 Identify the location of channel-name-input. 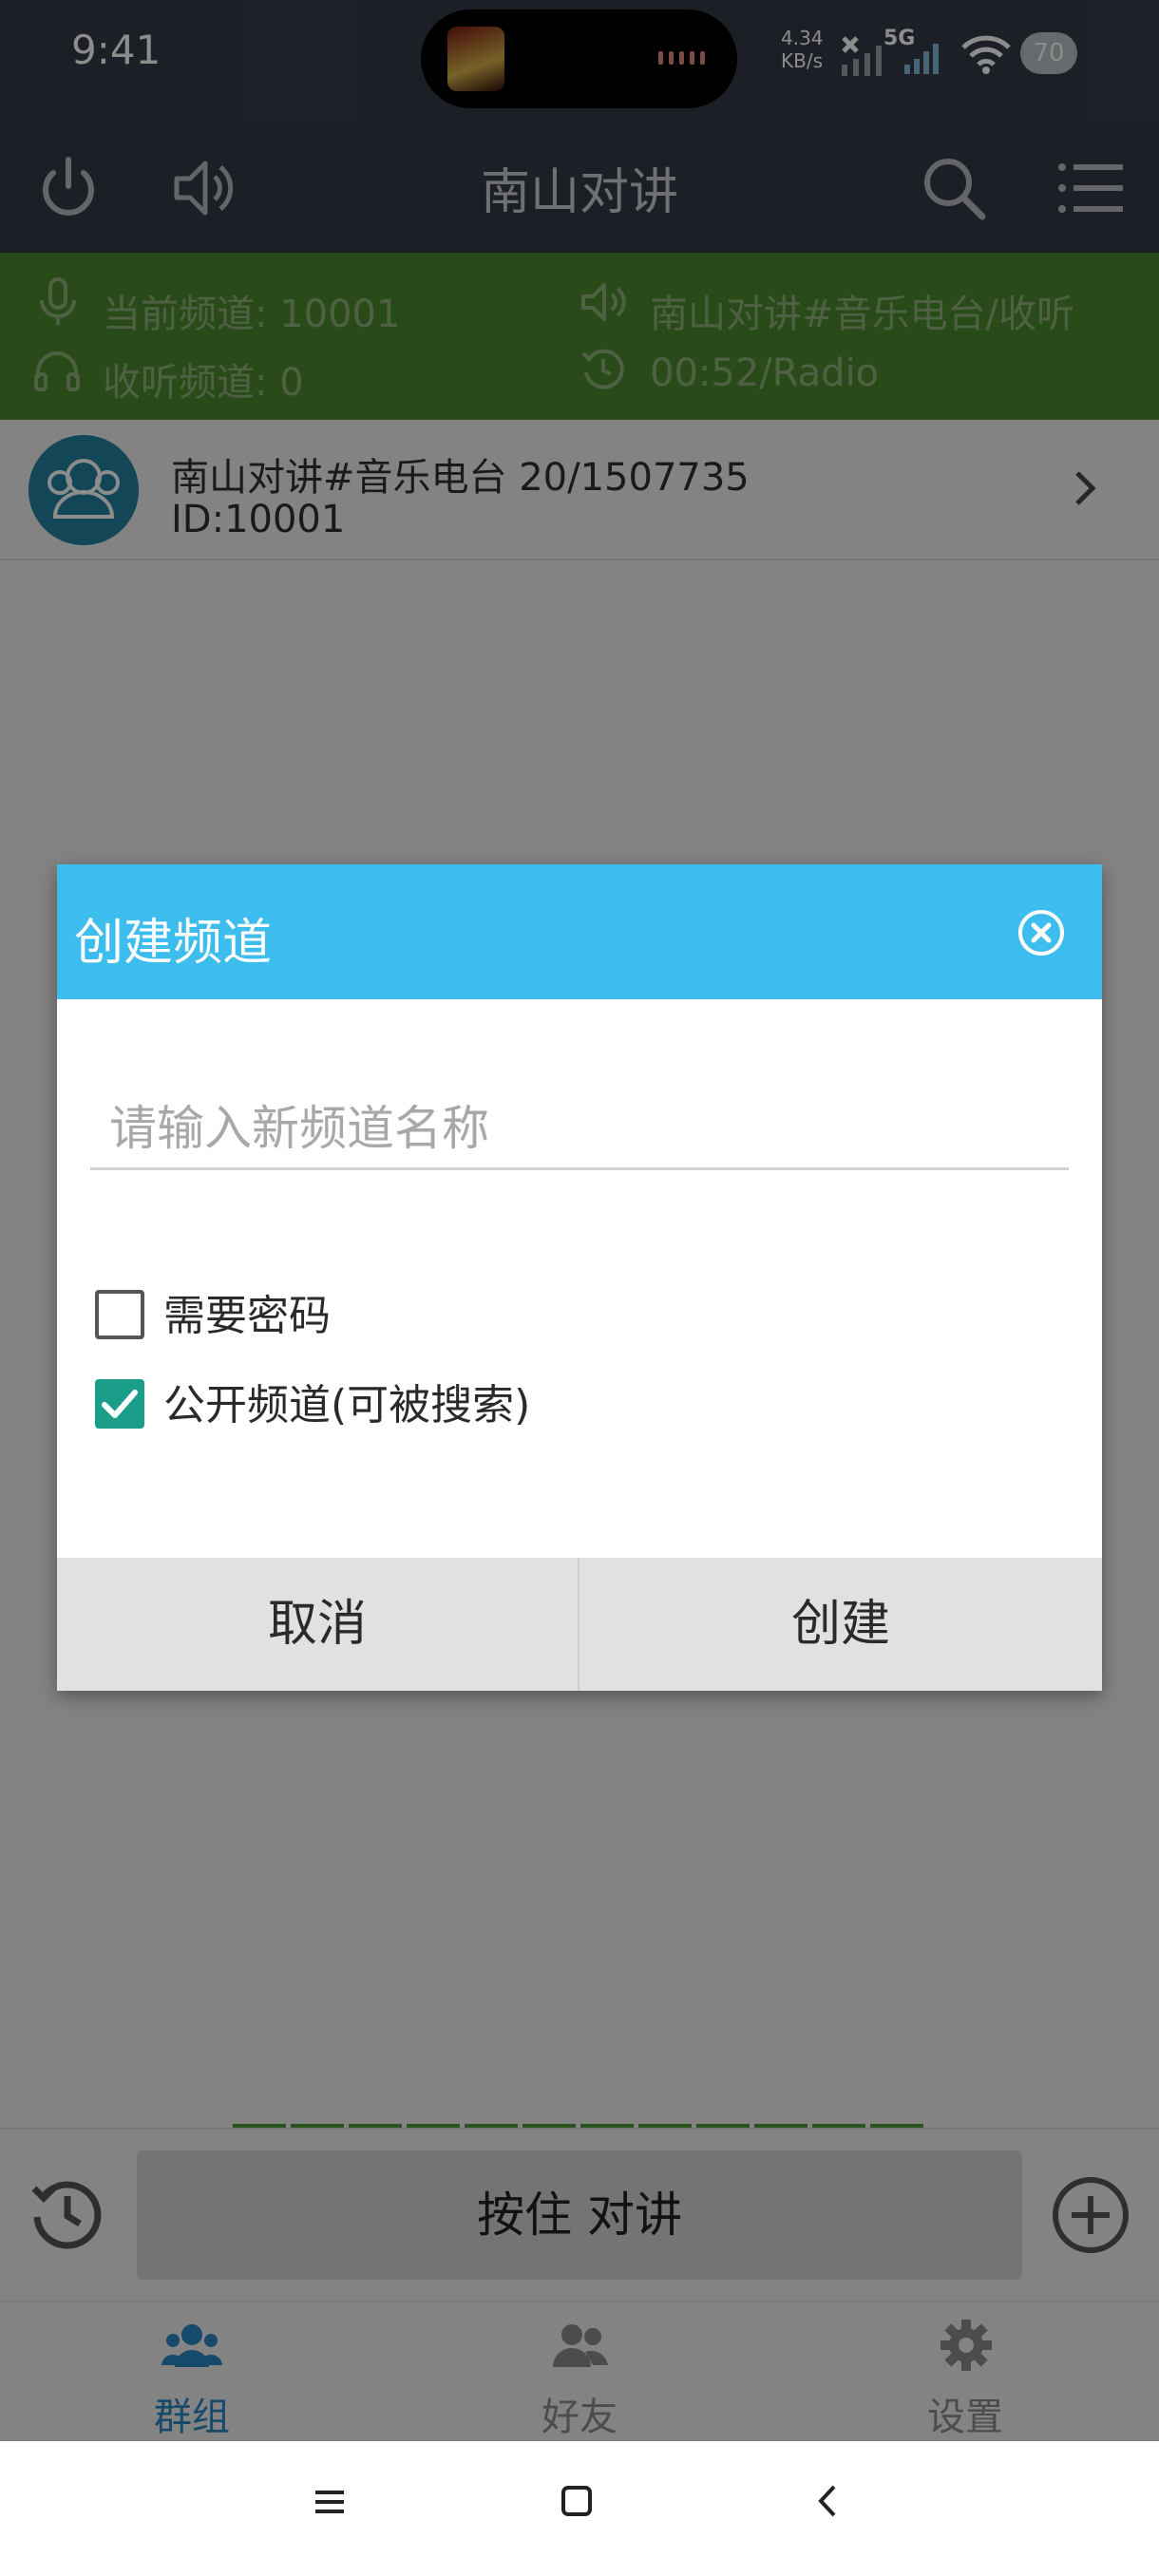
(579, 1129).